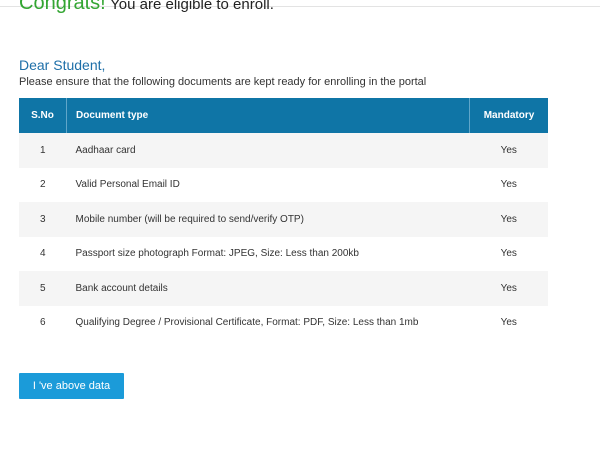 This screenshot has width=600, height=450. What do you see at coordinates (268, 184) in the screenshot?
I see `row-document: Valid Personal Email ID` at bounding box center [268, 184].